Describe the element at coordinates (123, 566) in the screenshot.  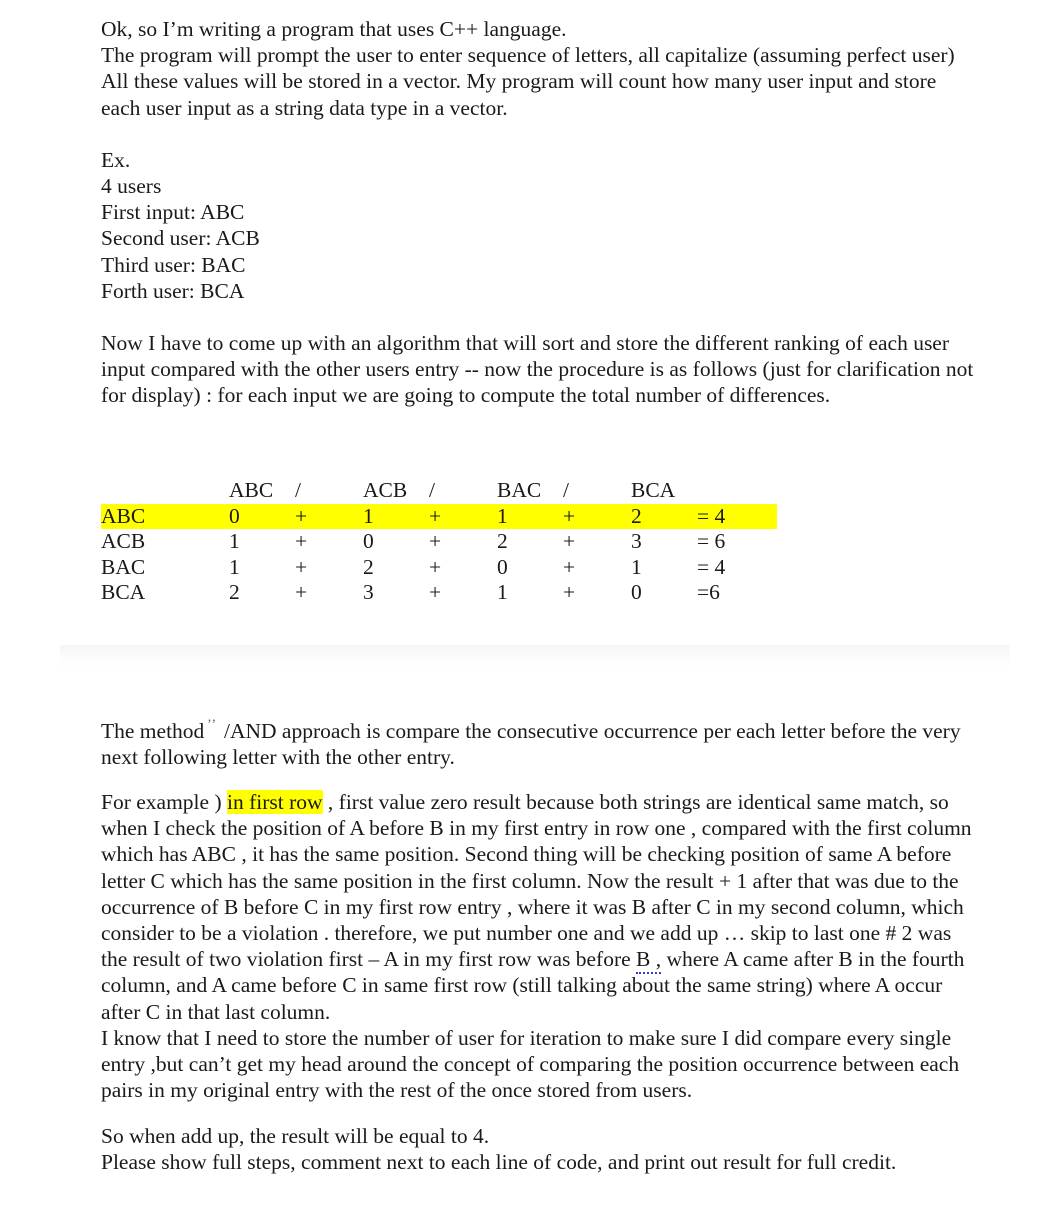
I see `row-label: BAC` at that location.